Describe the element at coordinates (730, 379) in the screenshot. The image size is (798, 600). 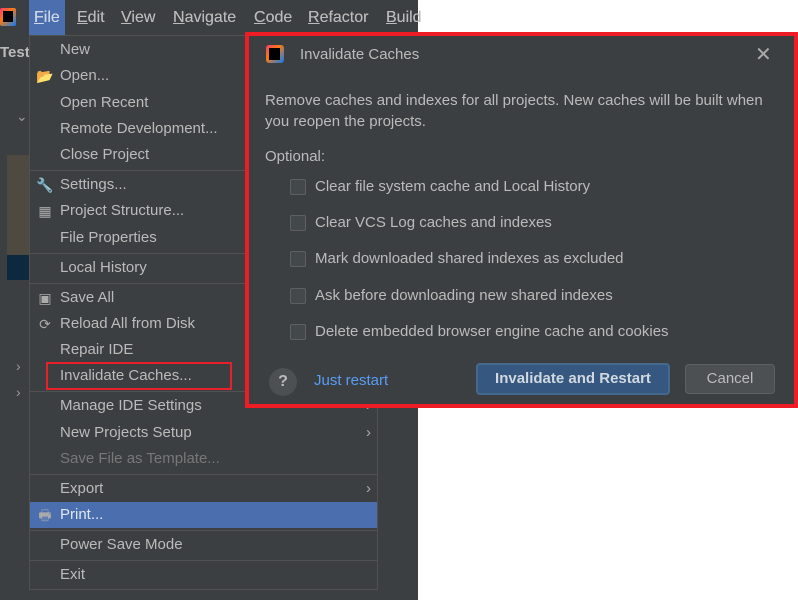
I see `cancel-button: Cancel` at that location.